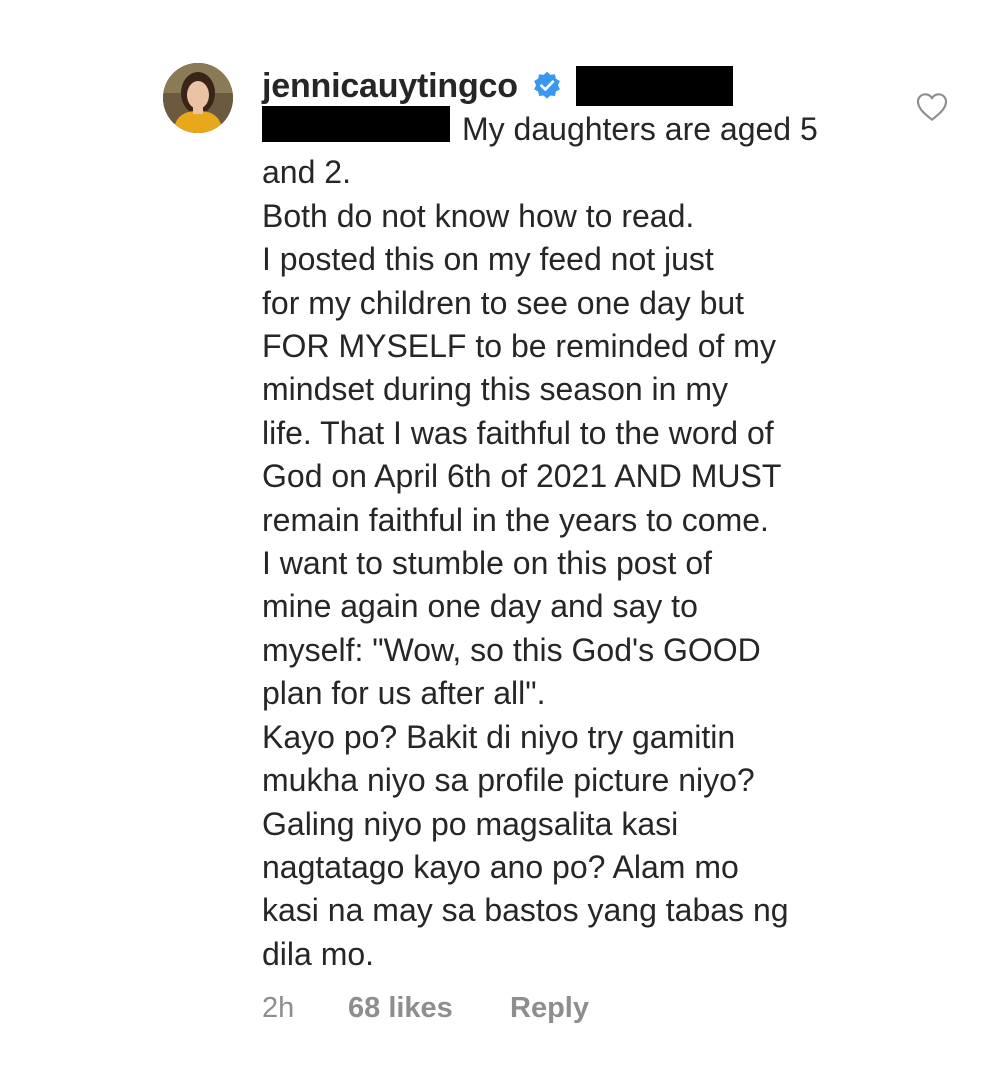  I want to click on comment-line-text: My daughters are aged 5, so click(640, 129).